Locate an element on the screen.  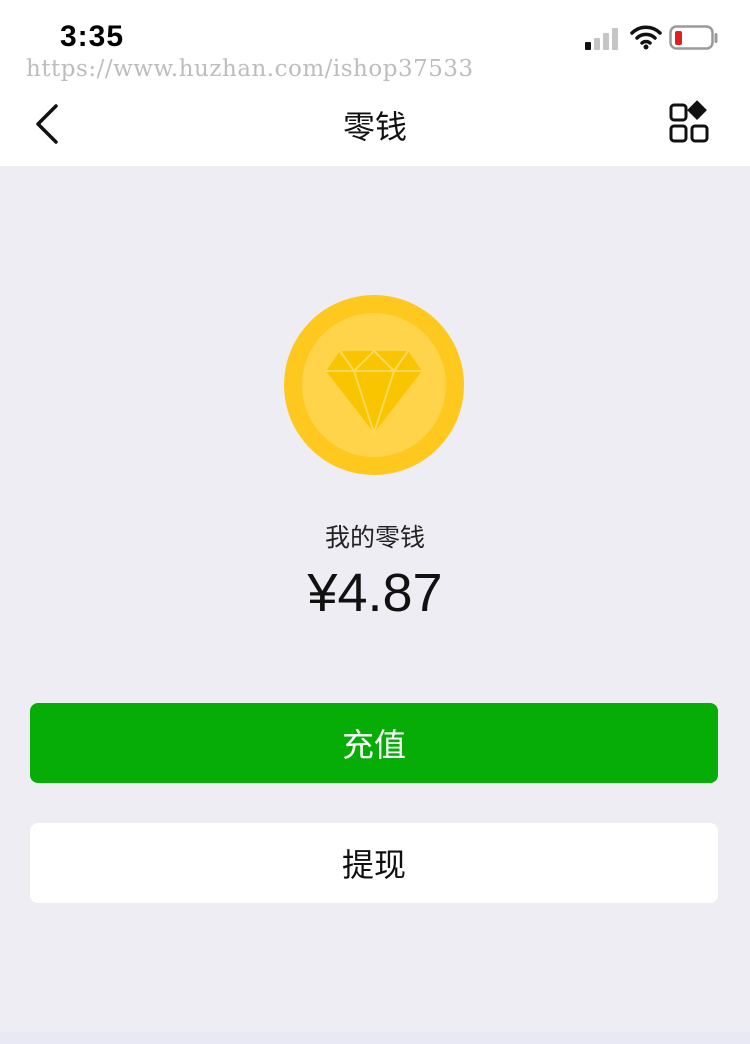
withdraw-button-label: 提现 is located at coordinates (373, 865).